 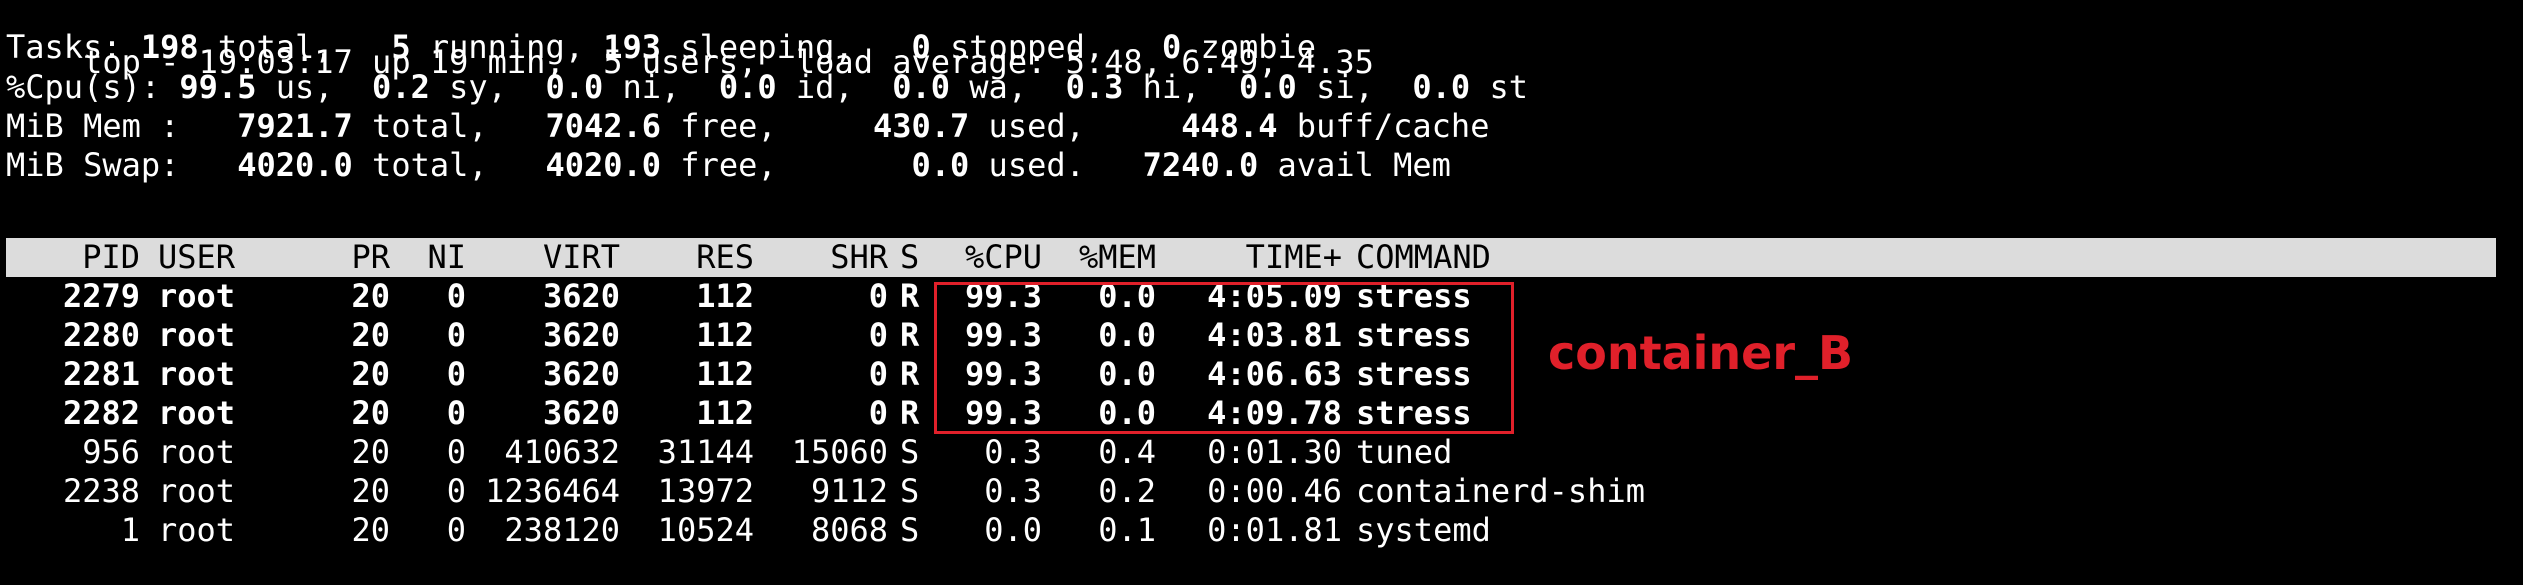 I want to click on cpu-label: %Cpu(s):, so click(x=83, y=87).